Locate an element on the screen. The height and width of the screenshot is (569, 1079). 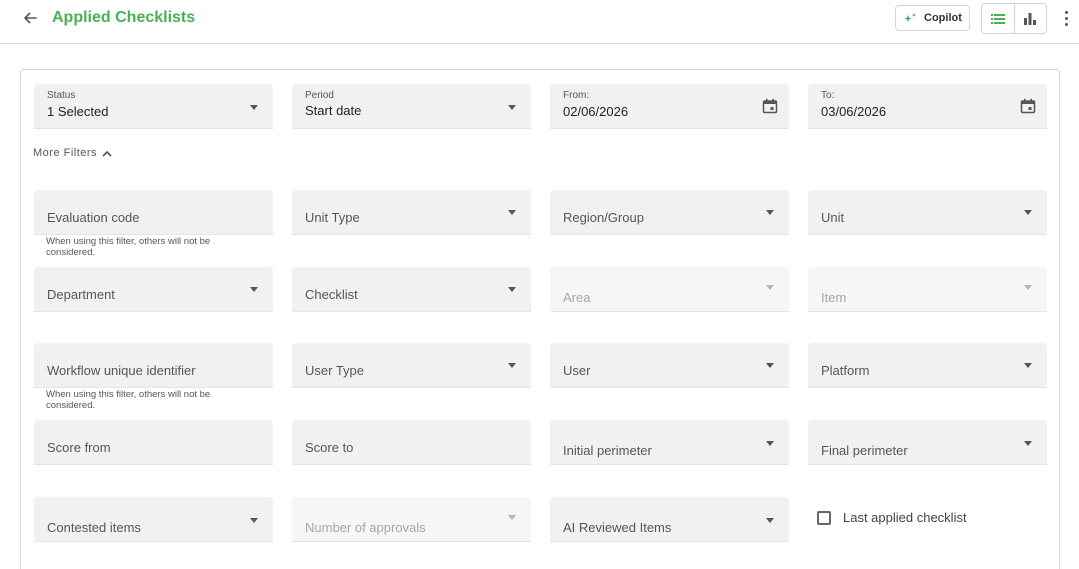
score-to-label: Score to is located at coordinates (329, 447).